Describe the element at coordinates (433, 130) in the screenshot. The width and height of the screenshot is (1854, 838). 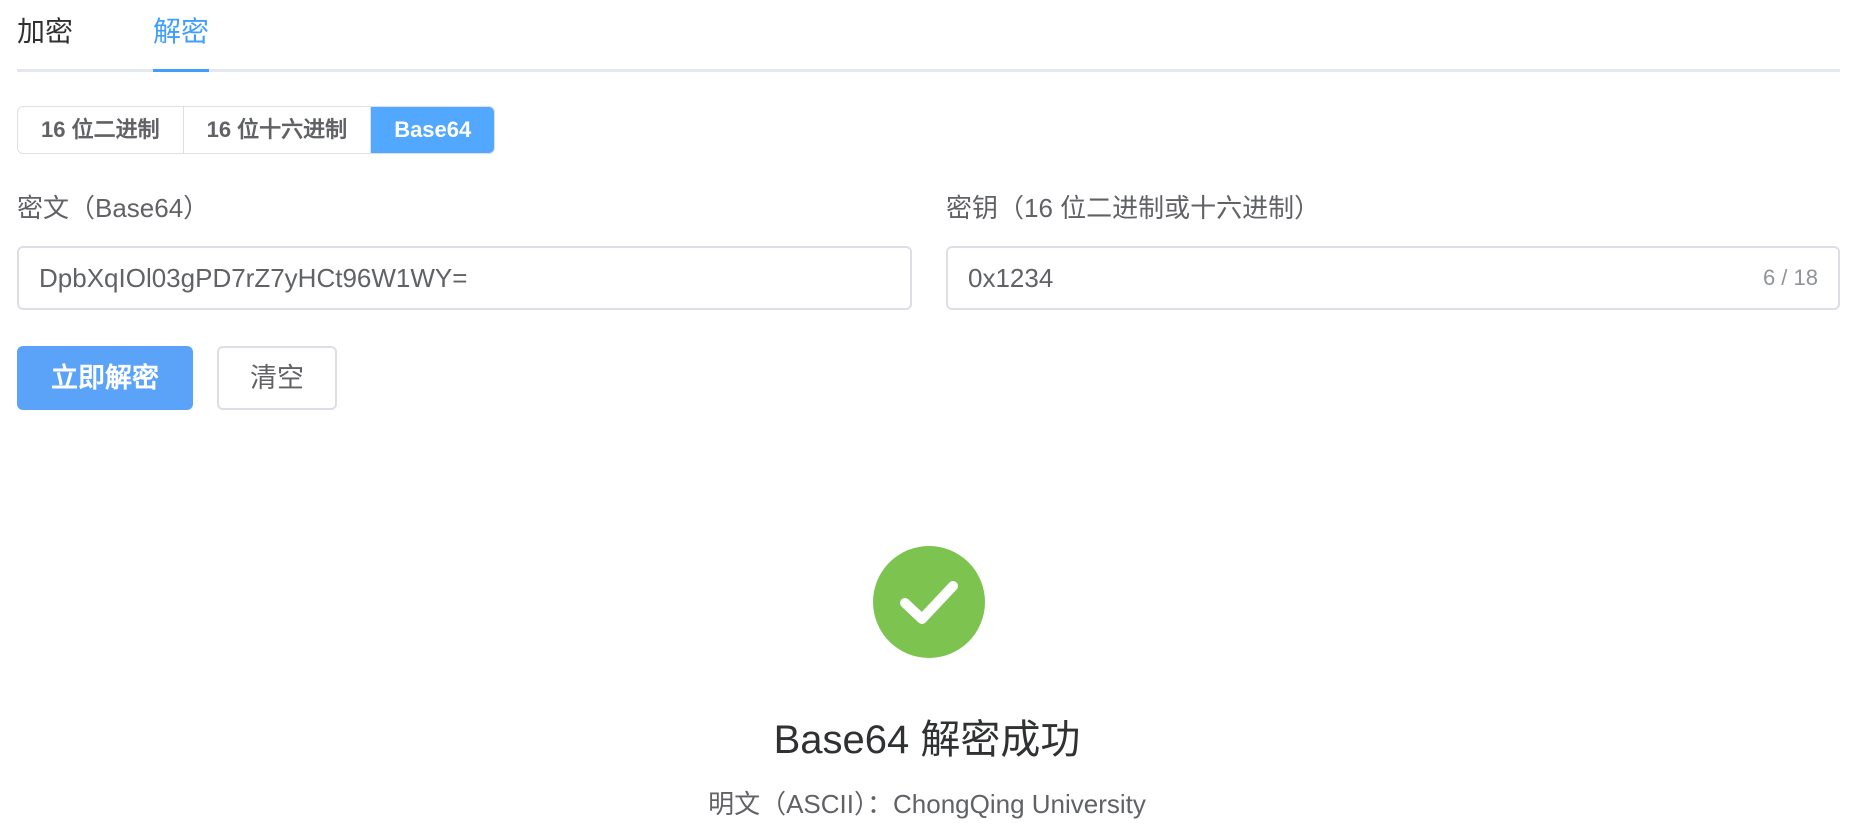
I see `format-option-base64: Base64` at that location.